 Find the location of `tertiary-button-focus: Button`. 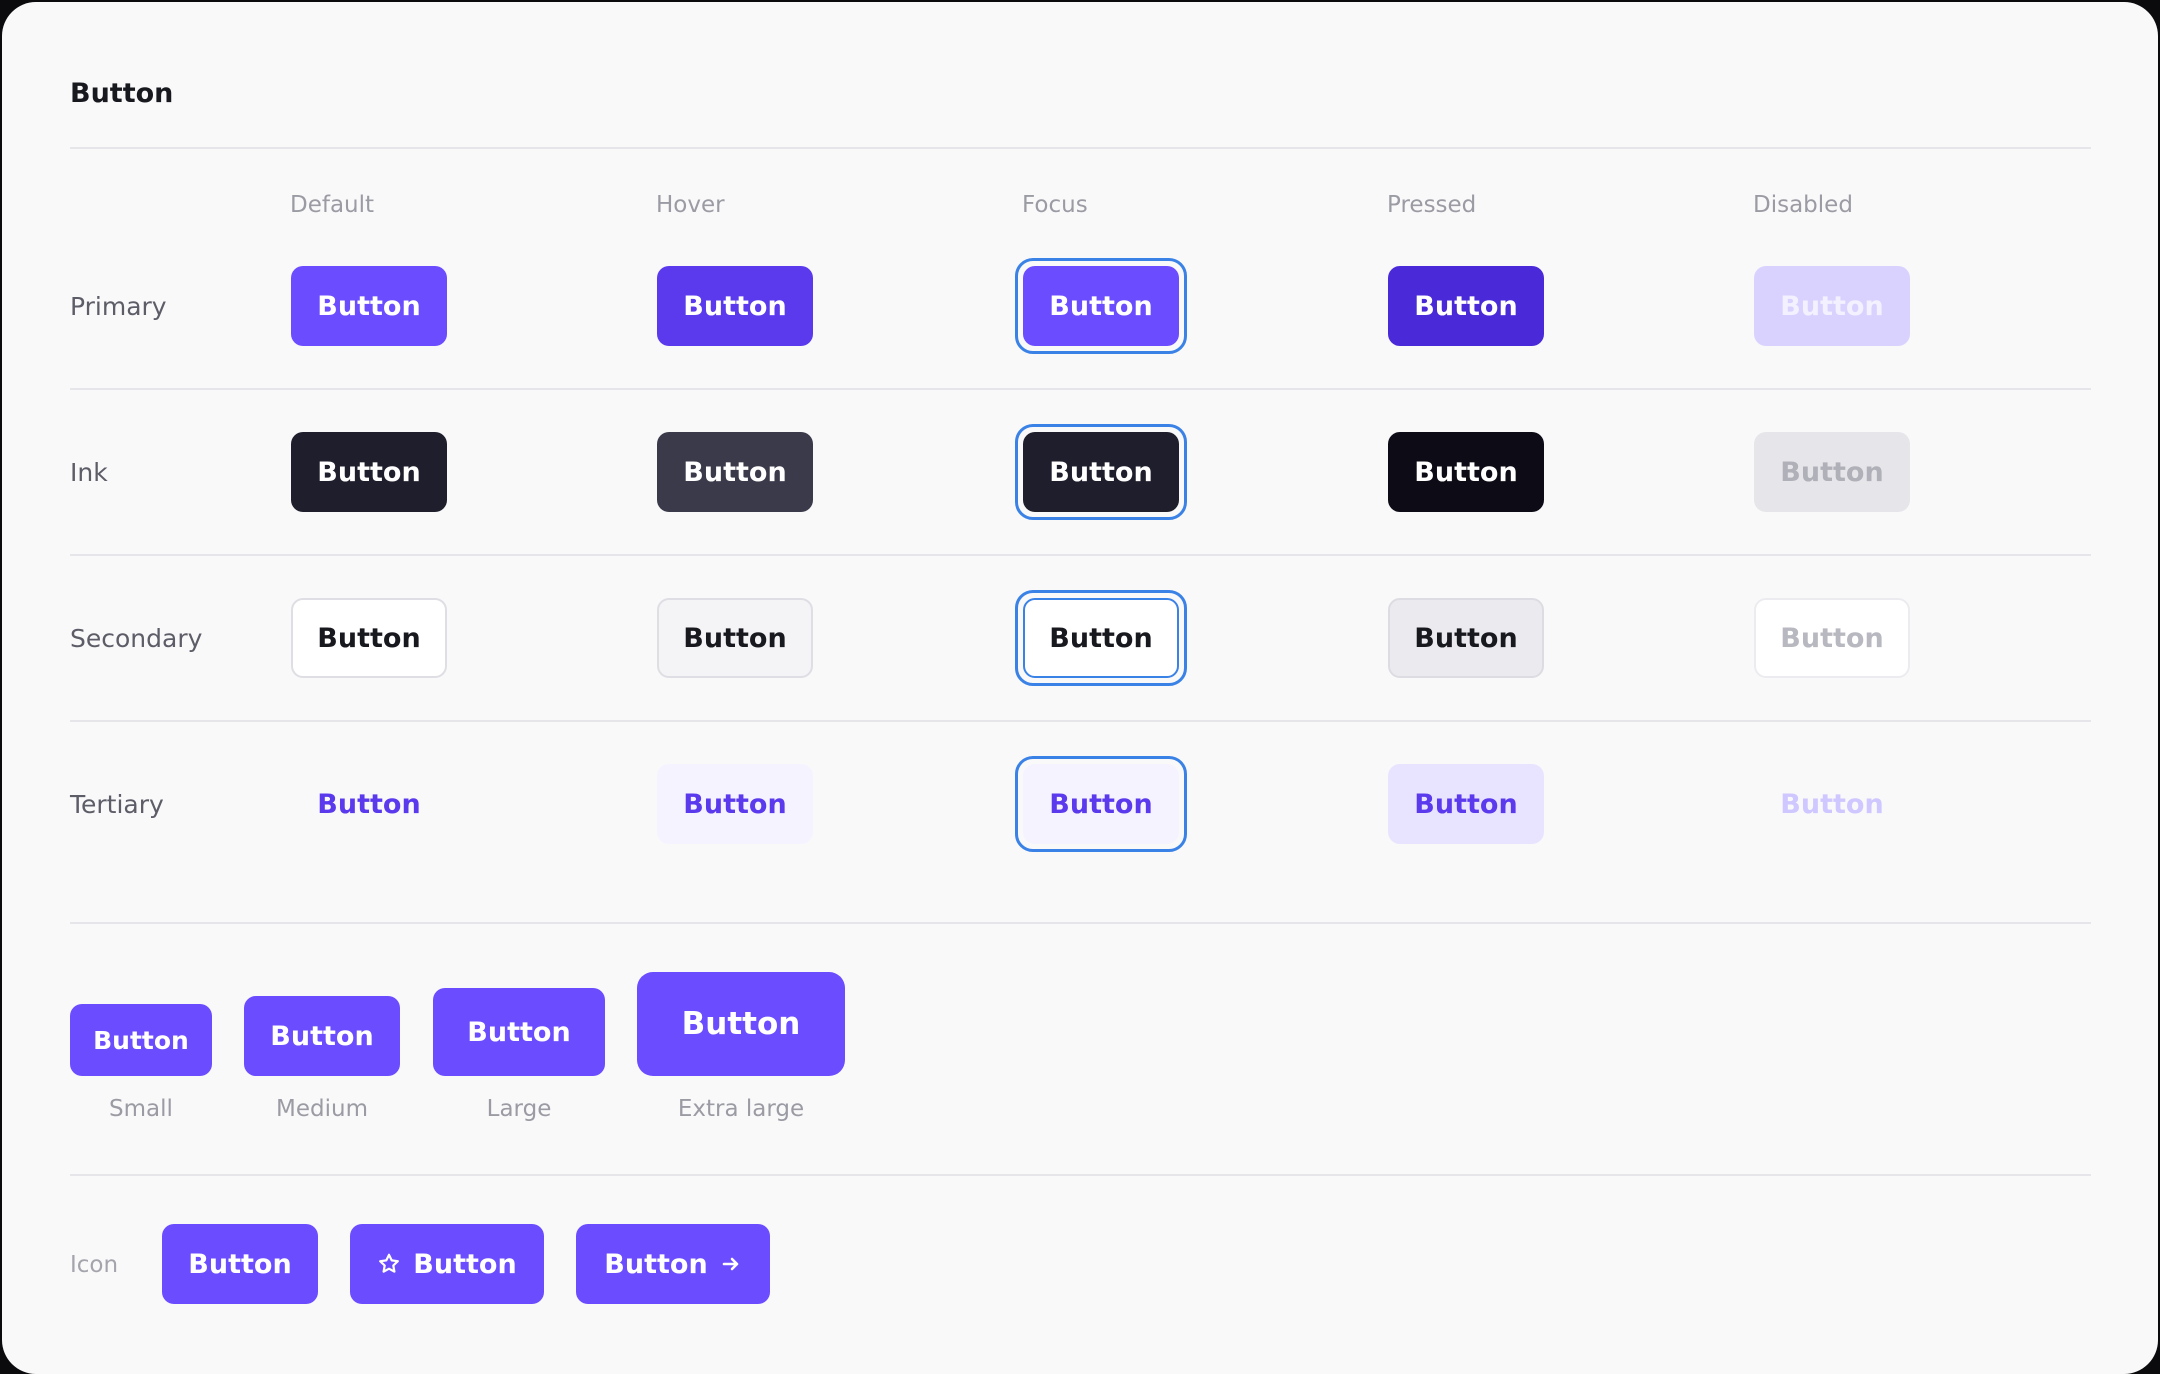

tertiary-button-focus: Button is located at coordinates (1101, 804).